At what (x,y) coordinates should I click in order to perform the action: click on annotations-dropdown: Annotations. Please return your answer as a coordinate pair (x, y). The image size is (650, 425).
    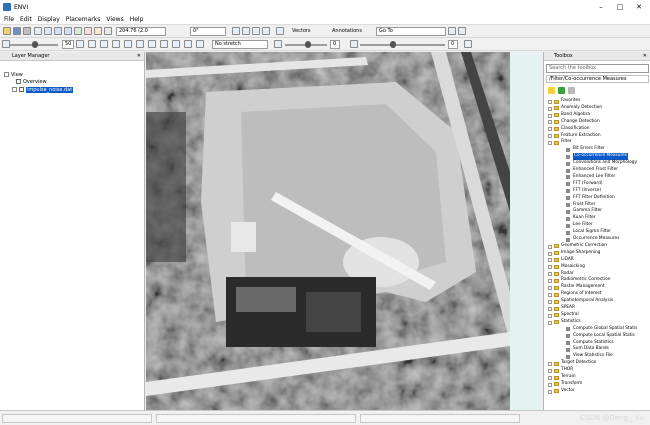
    Looking at the image, I should click on (347, 31).